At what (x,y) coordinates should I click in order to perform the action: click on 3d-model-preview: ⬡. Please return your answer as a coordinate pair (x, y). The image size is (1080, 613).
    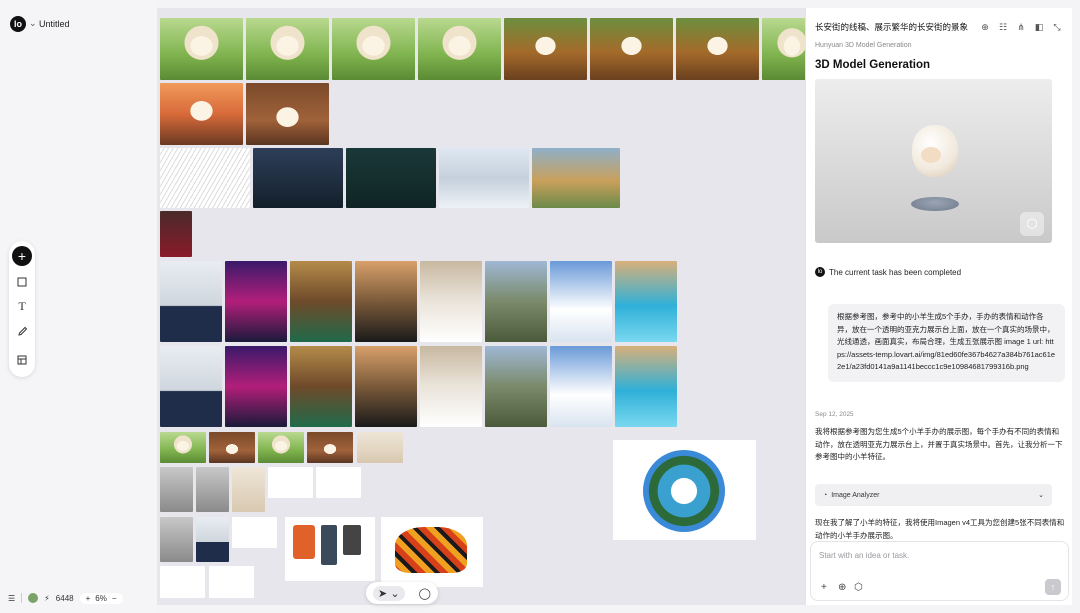
    Looking at the image, I should click on (933, 161).